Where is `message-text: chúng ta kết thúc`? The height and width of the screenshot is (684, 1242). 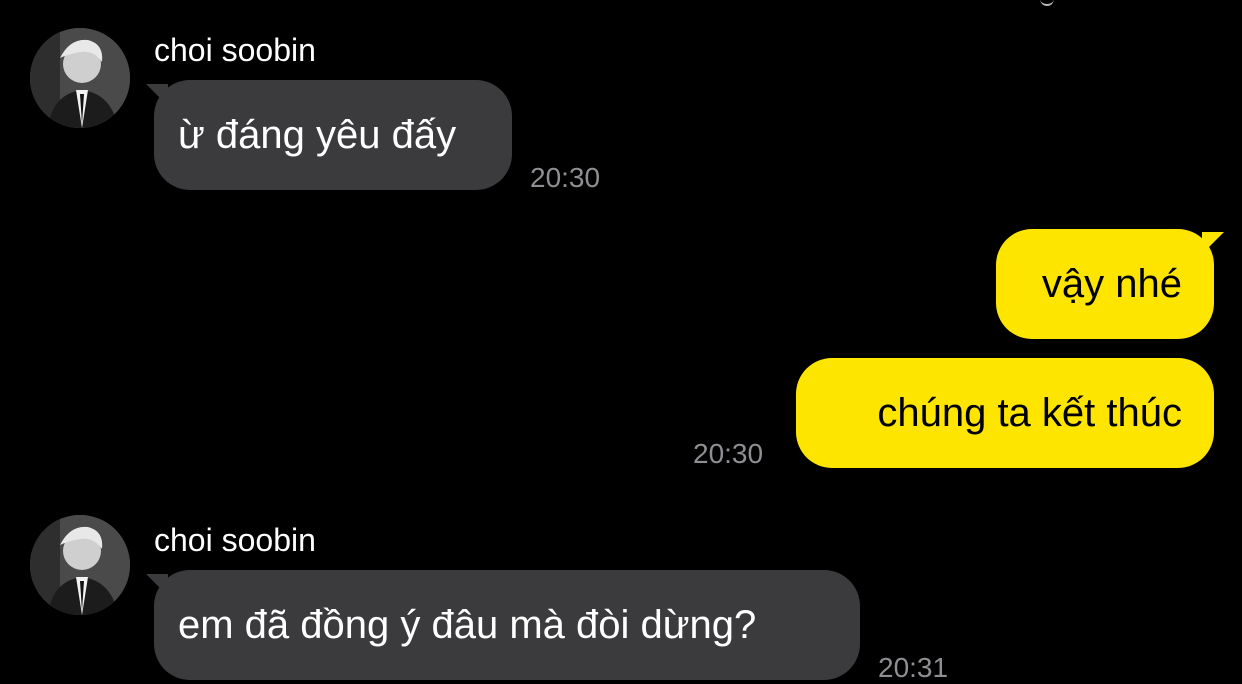
message-text: chúng ta kết thúc is located at coordinates (1029, 413).